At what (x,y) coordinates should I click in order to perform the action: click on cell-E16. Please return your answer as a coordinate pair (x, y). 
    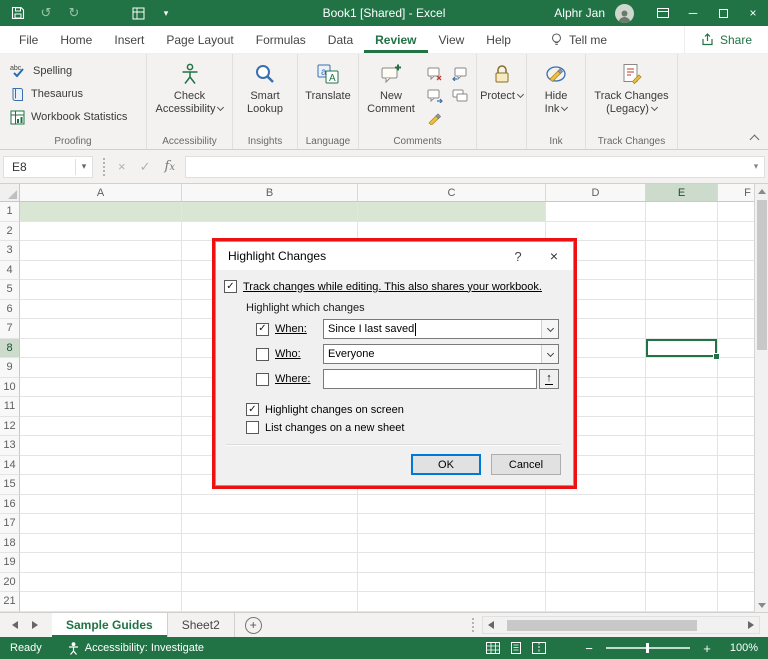
    Looking at the image, I should click on (682, 504).